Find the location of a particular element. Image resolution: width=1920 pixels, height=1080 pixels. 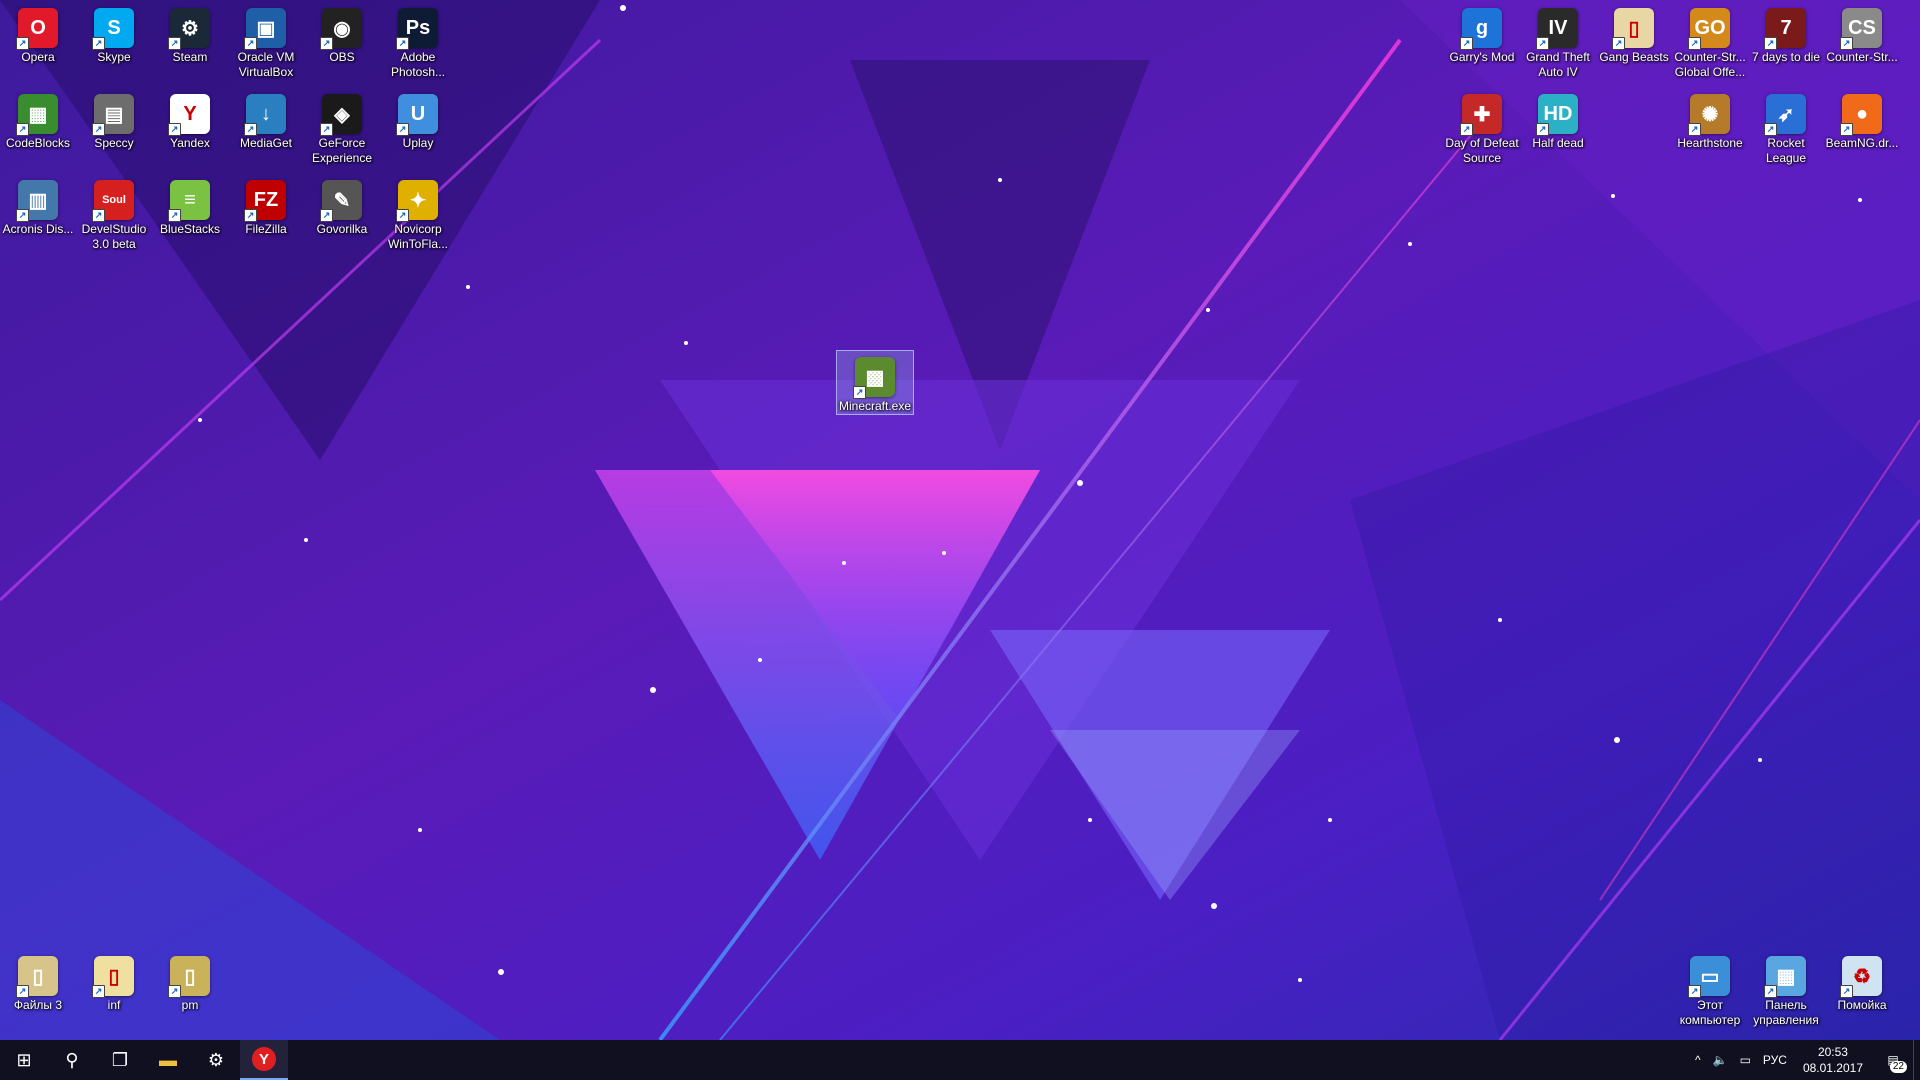

icon-glyph: ⚙ is located at coordinates (190, 28).